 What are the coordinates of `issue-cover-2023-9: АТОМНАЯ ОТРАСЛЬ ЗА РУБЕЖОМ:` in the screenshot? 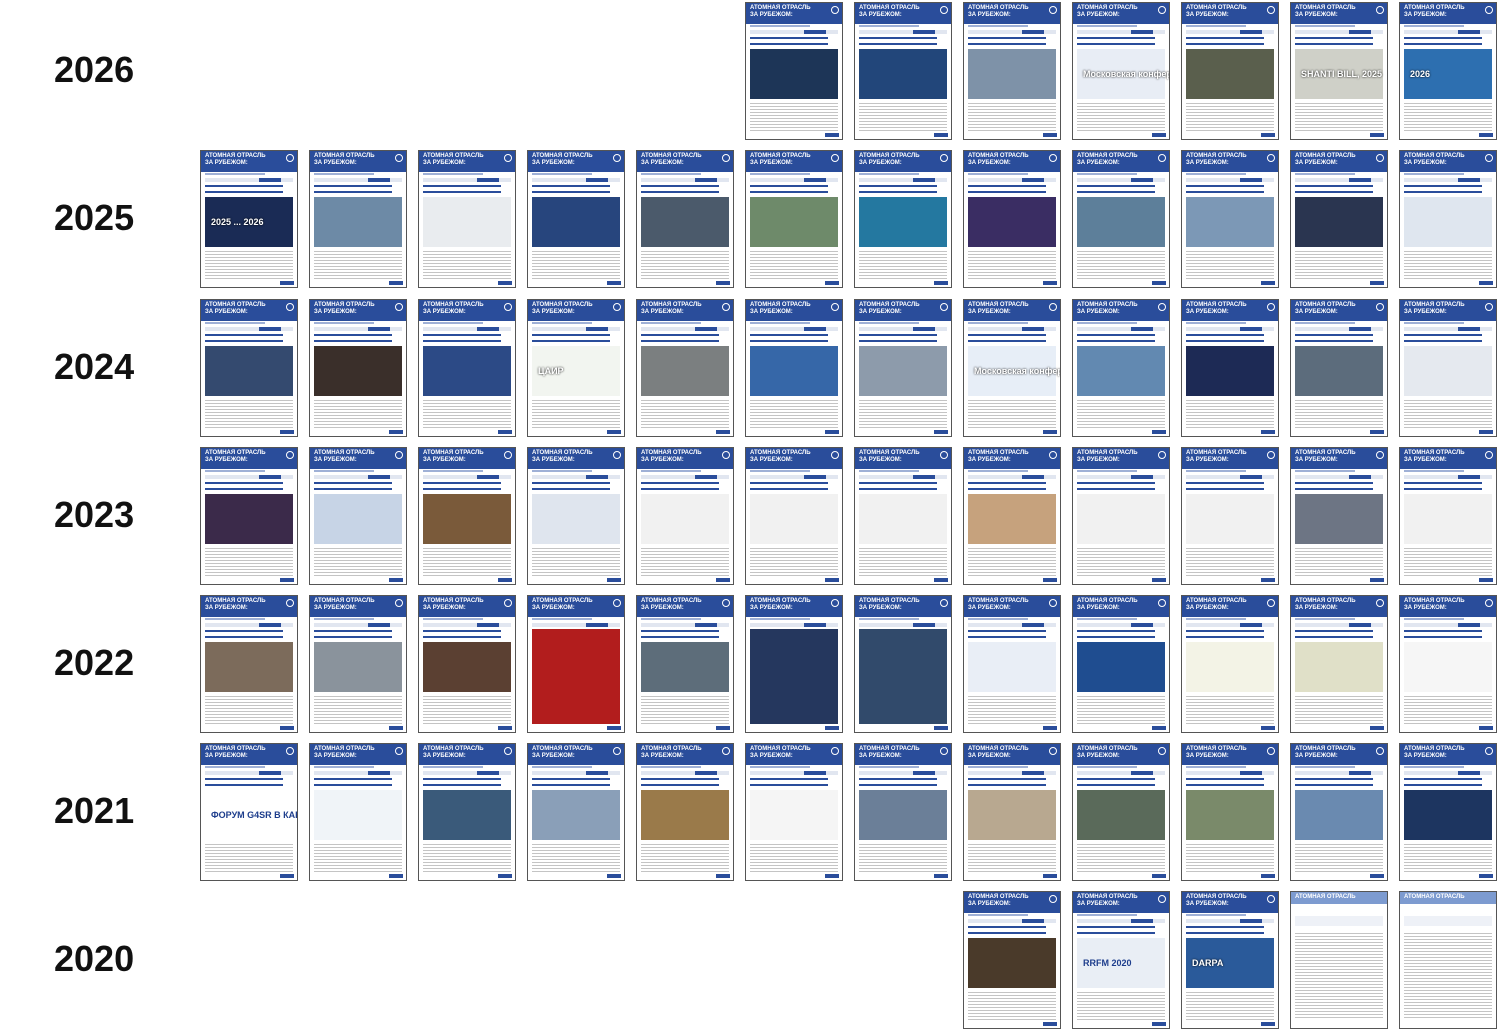 It's located at (1121, 516).